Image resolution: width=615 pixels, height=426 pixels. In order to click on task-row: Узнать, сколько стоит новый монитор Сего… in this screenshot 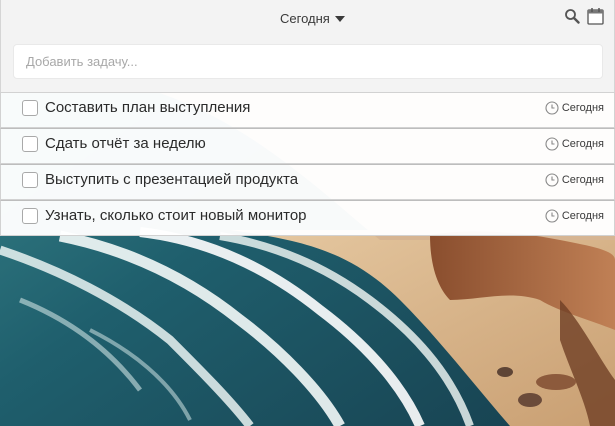, I will do `click(307, 218)`.